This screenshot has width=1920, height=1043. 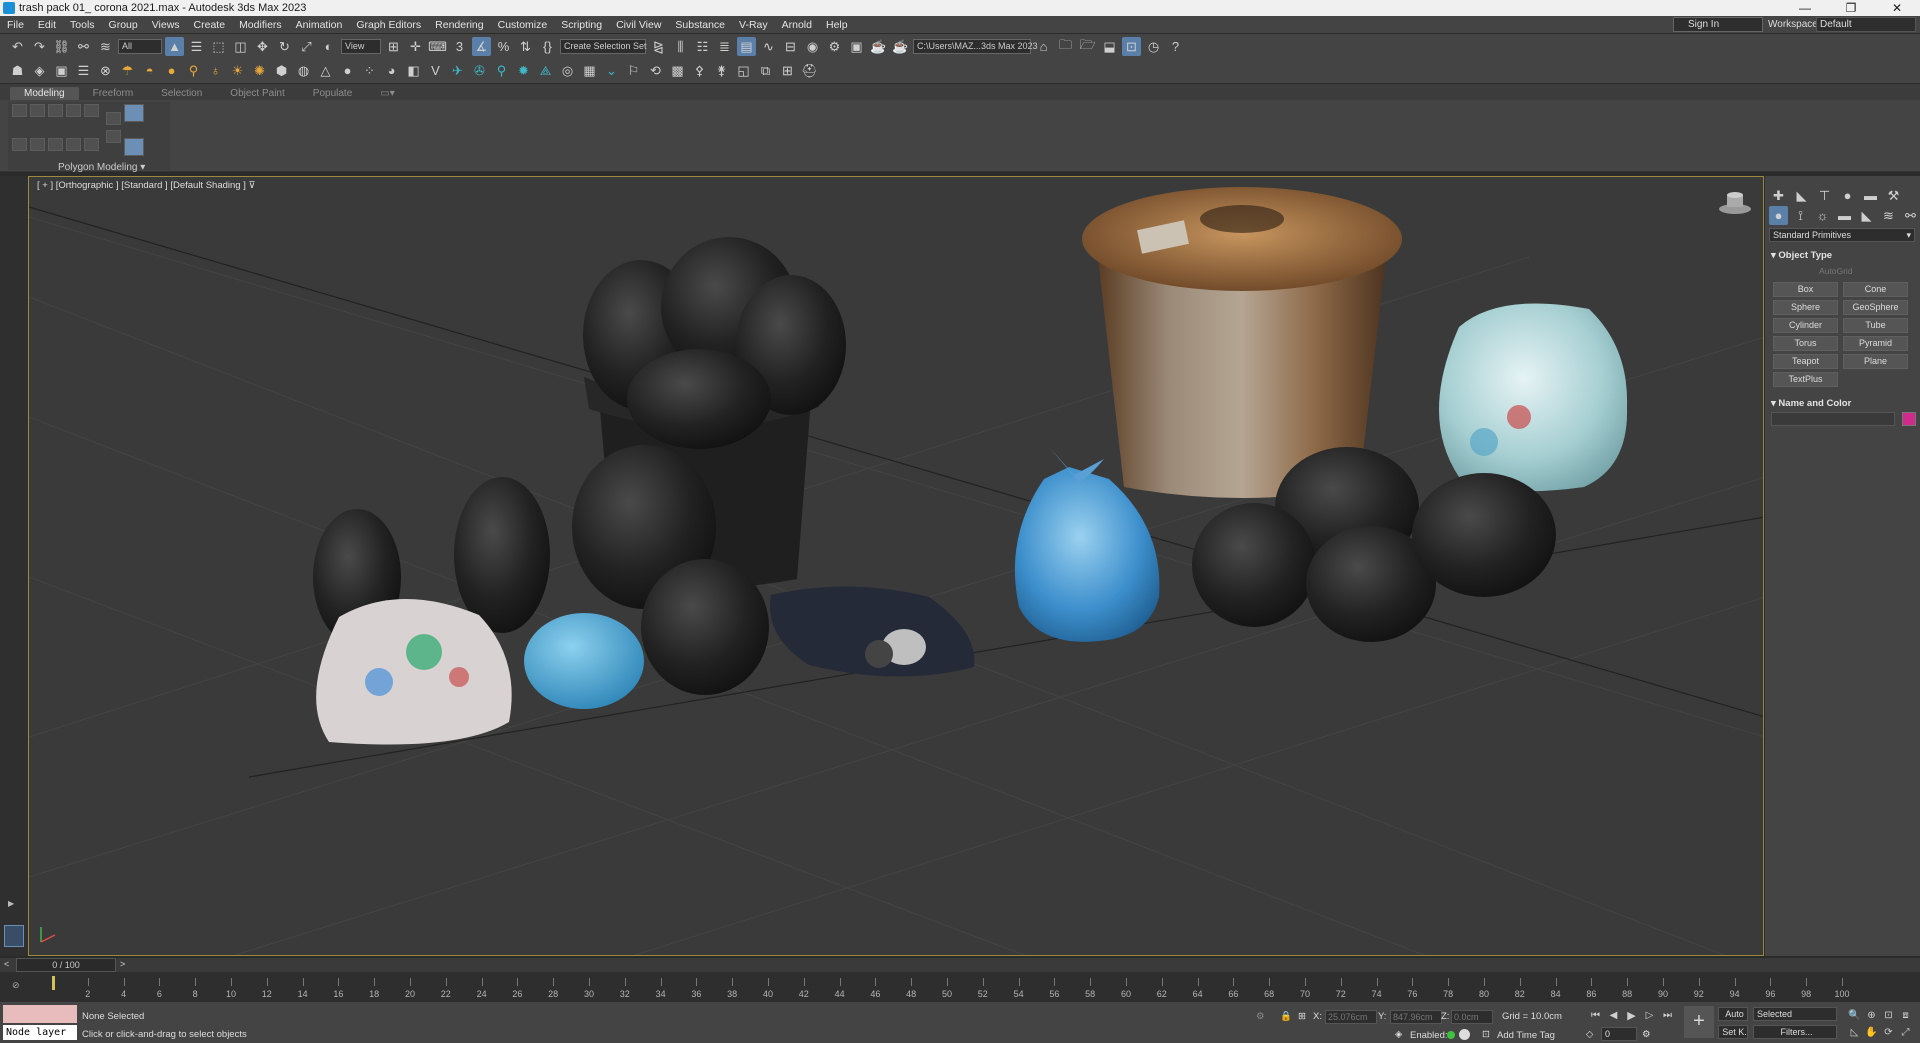 What do you see at coordinates (1875, 325) in the screenshot?
I see `tube-button: Tube` at bounding box center [1875, 325].